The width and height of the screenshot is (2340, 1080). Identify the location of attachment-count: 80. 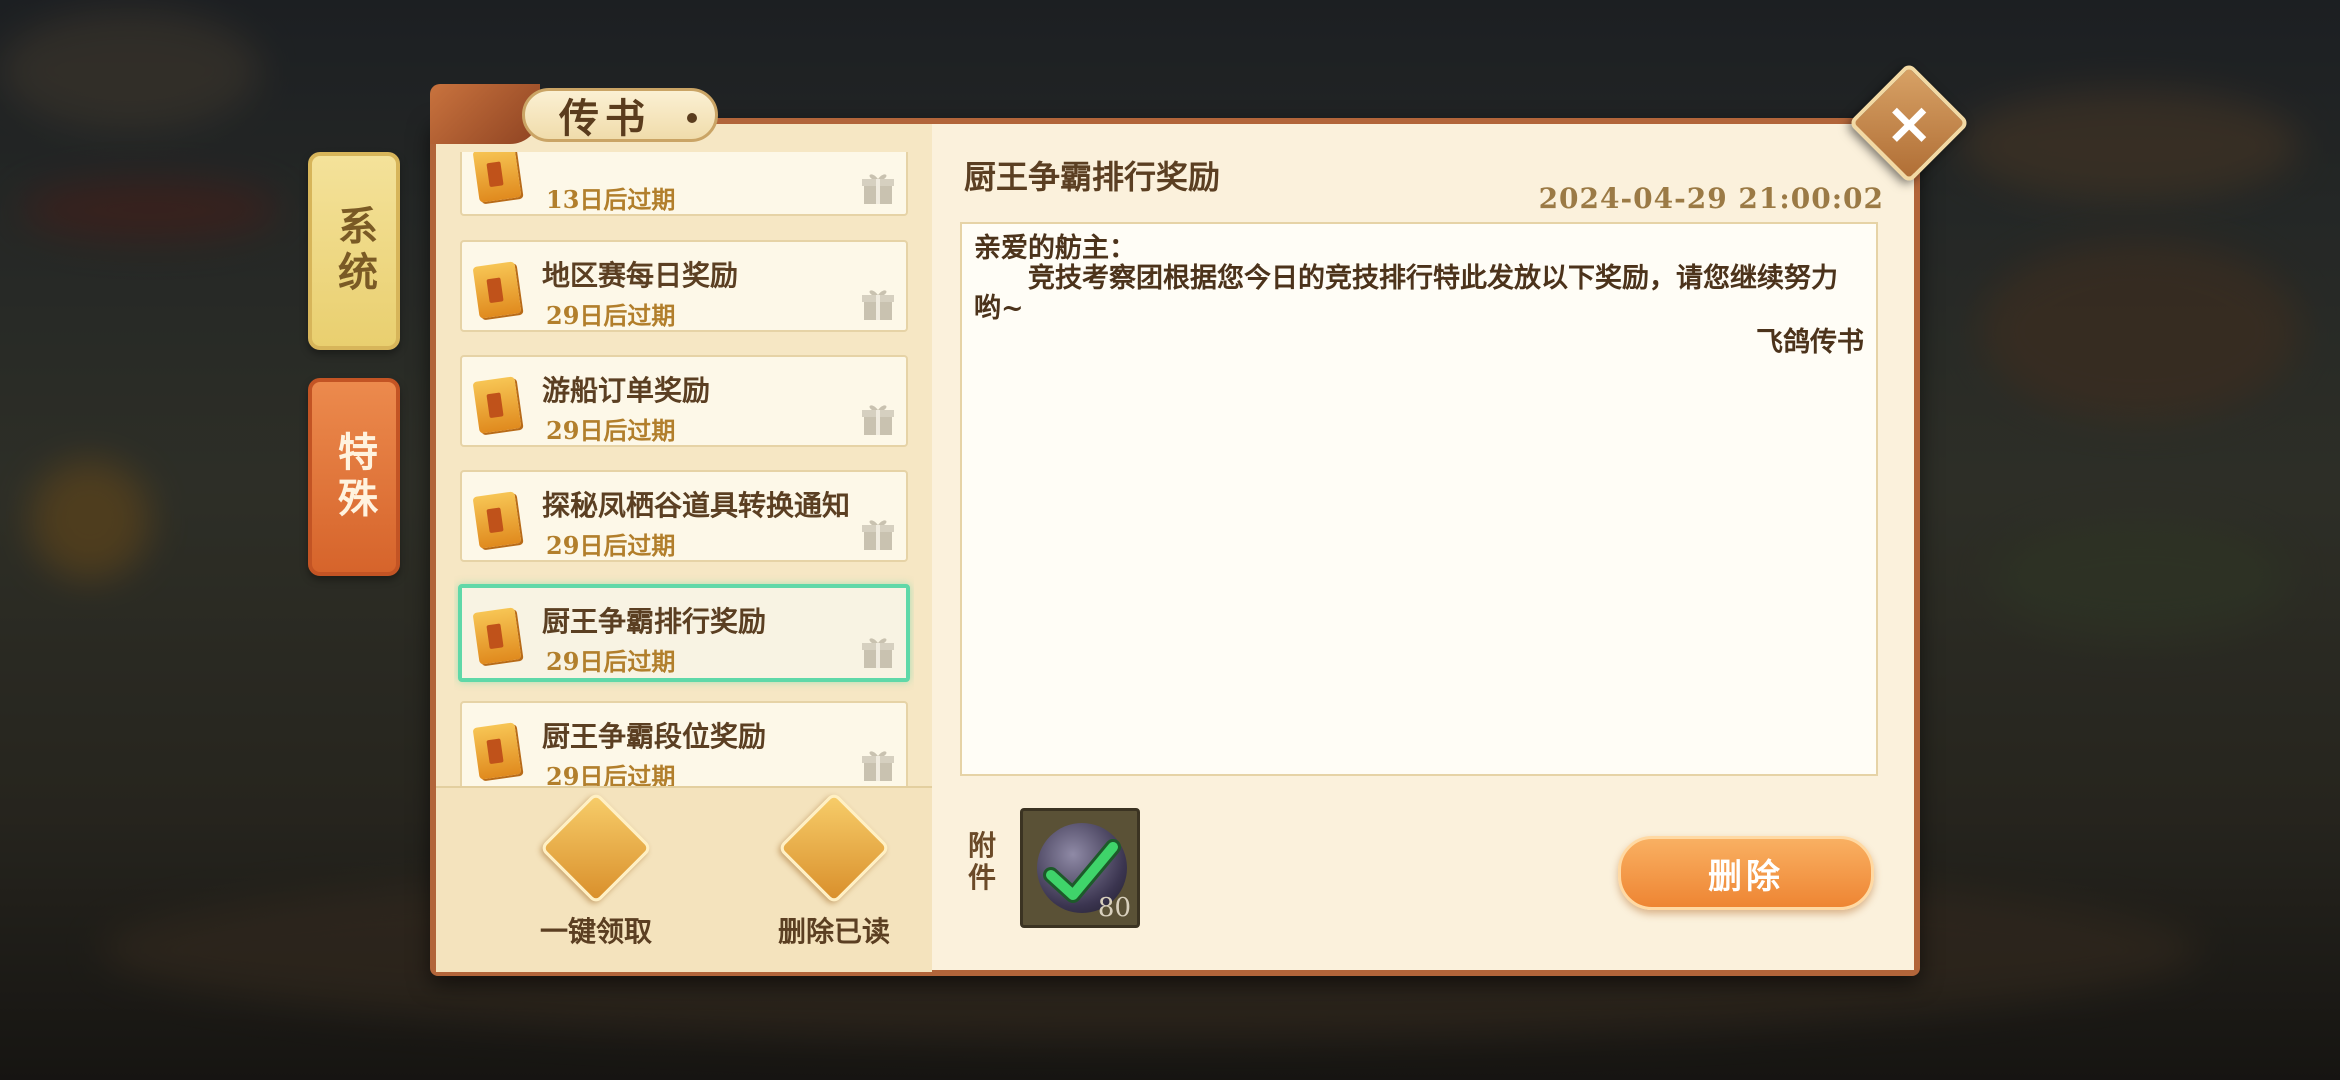
(1114, 908).